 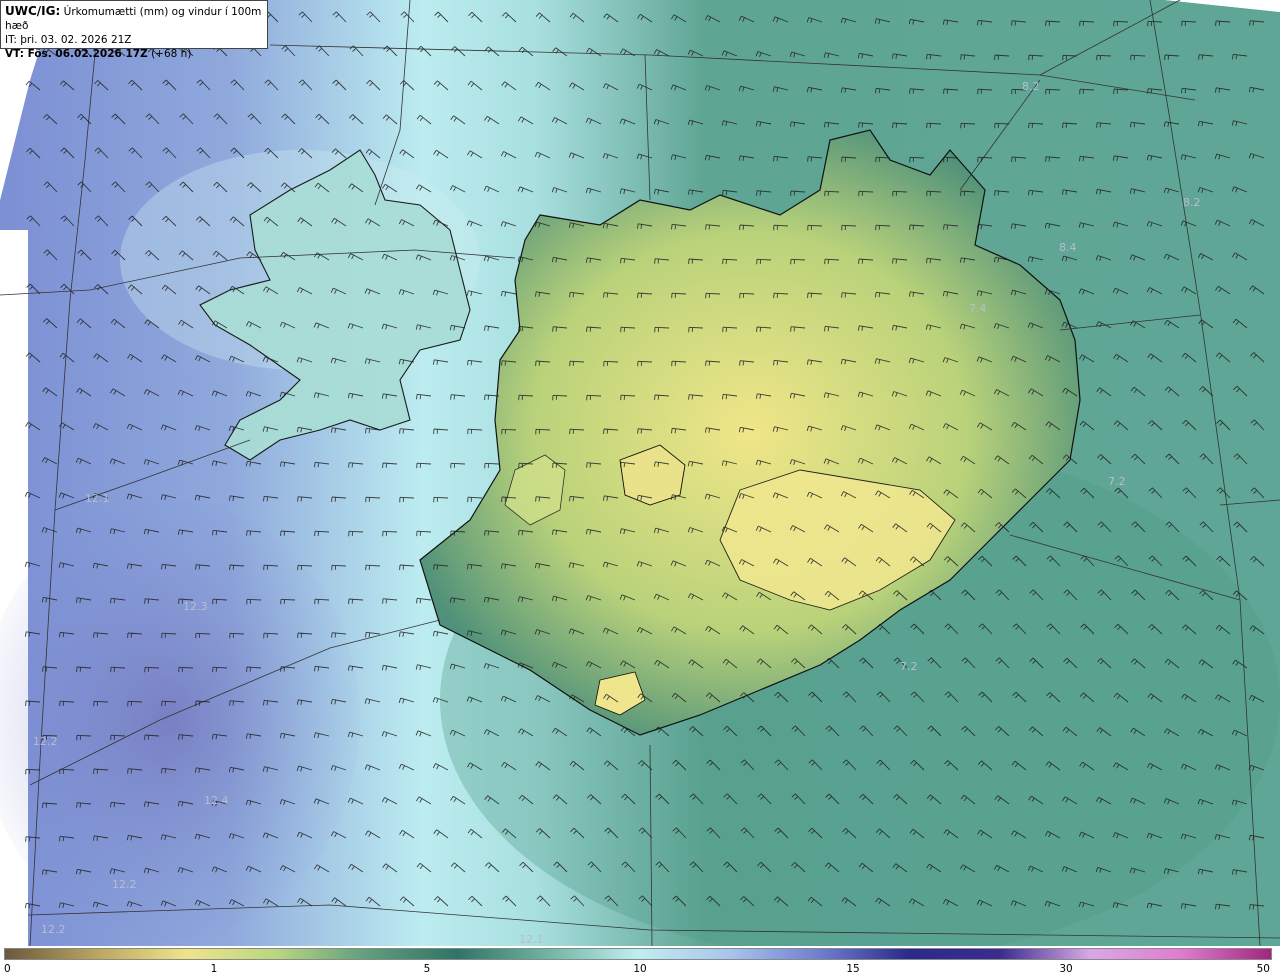 What do you see at coordinates (171, 54) in the screenshot?
I see `forecast-hour: (+68 h)` at bounding box center [171, 54].